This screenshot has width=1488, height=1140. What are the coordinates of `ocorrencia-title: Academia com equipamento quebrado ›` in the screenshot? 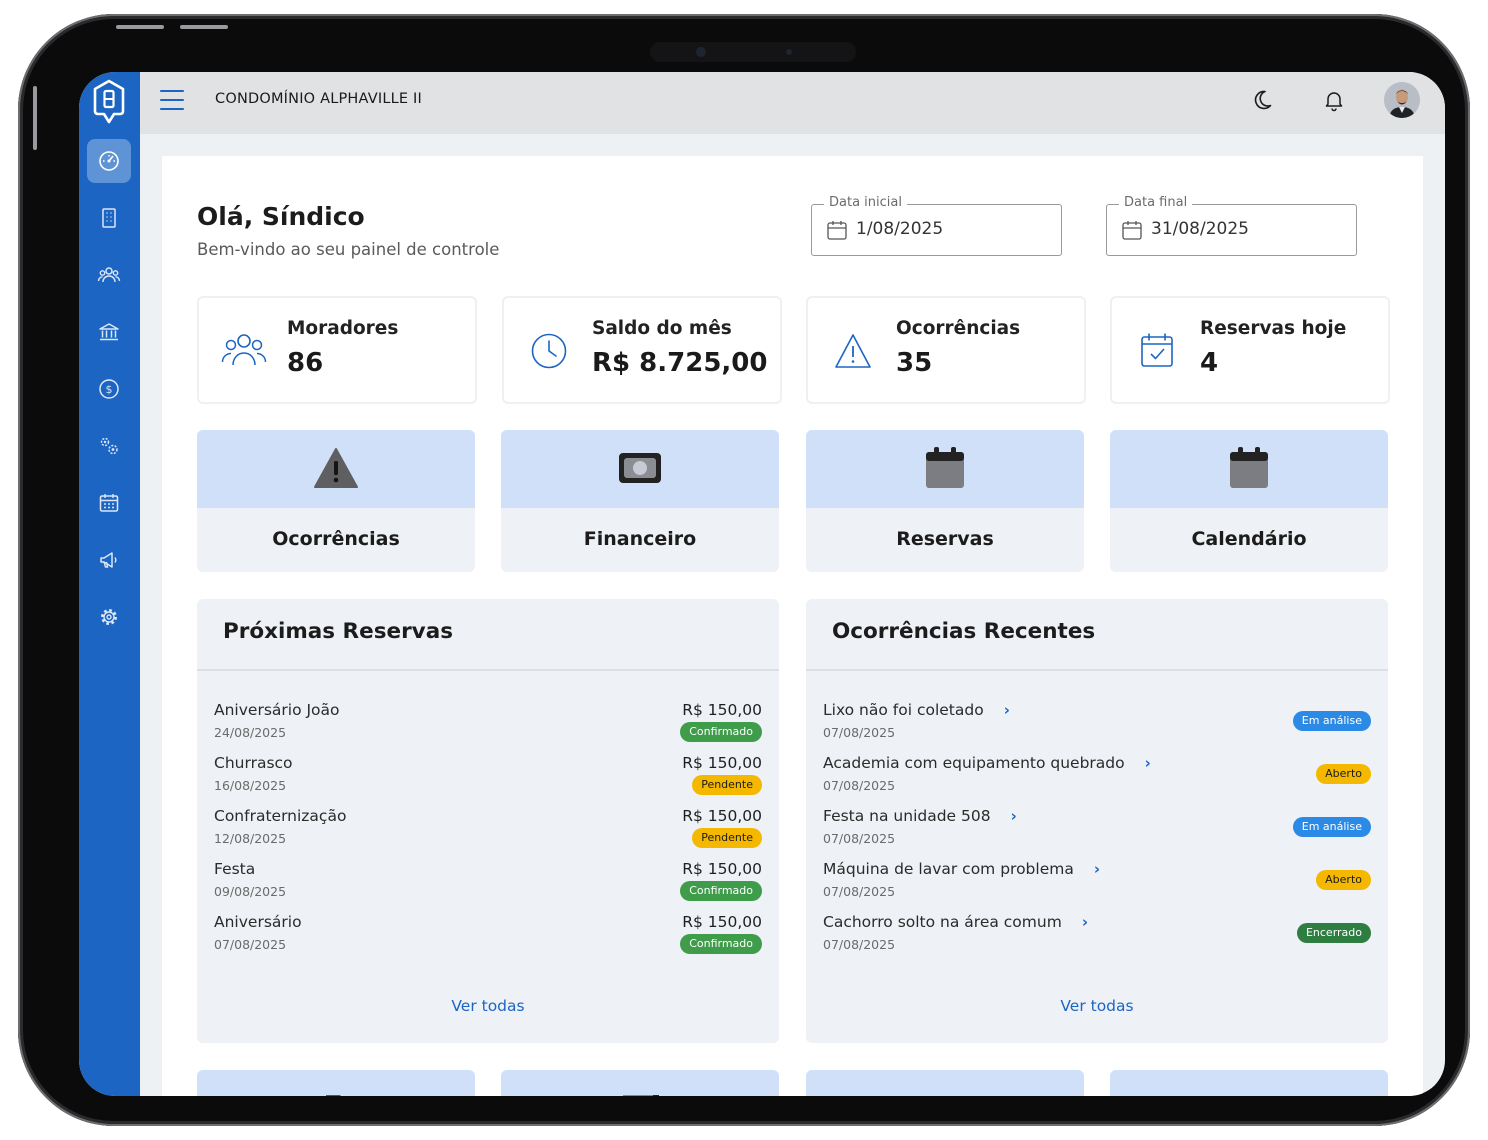 It's located at (987, 763).